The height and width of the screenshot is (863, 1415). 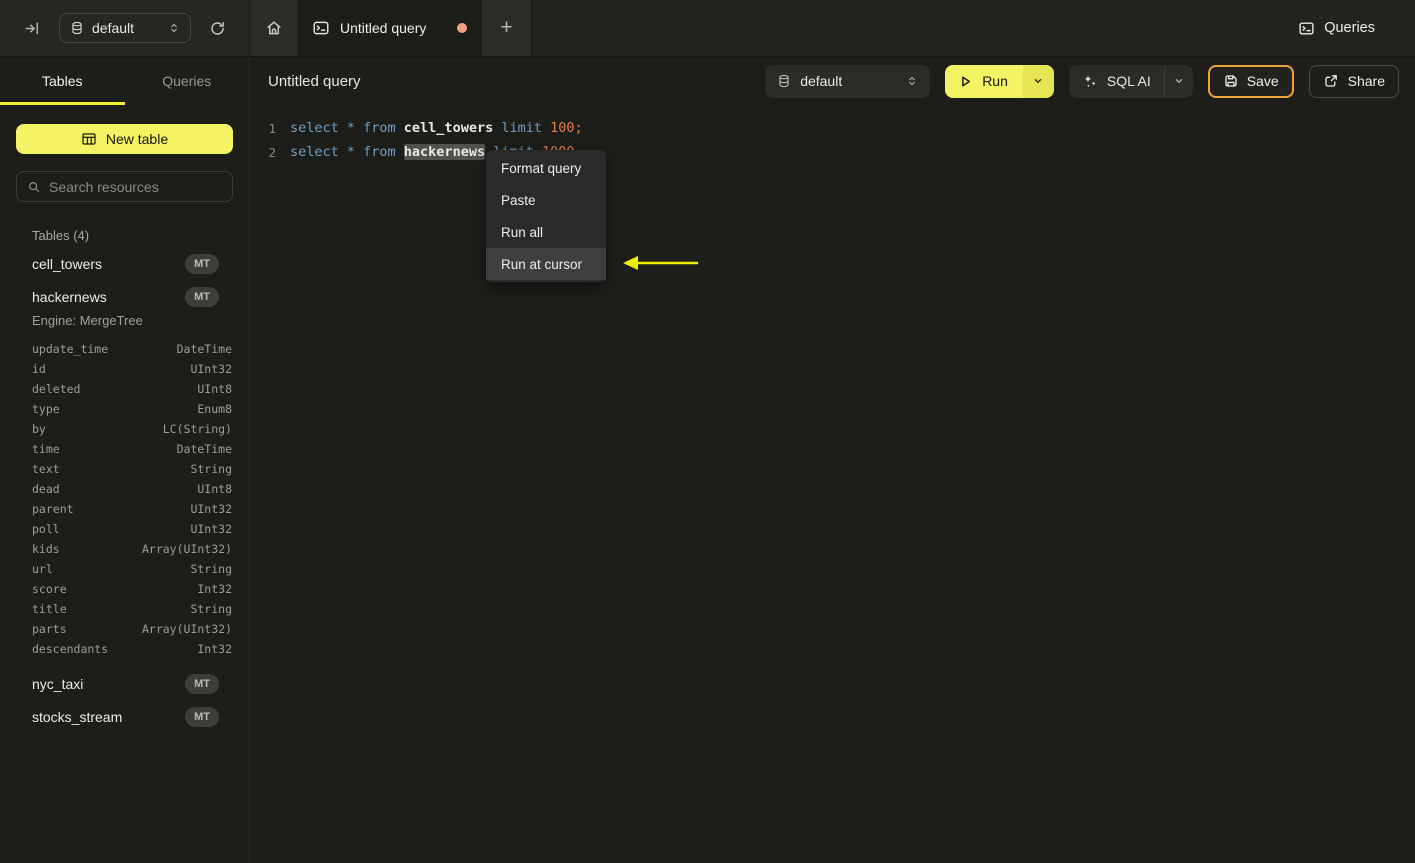 What do you see at coordinates (566, 128) in the screenshot?
I see `sql-number: 100;` at bounding box center [566, 128].